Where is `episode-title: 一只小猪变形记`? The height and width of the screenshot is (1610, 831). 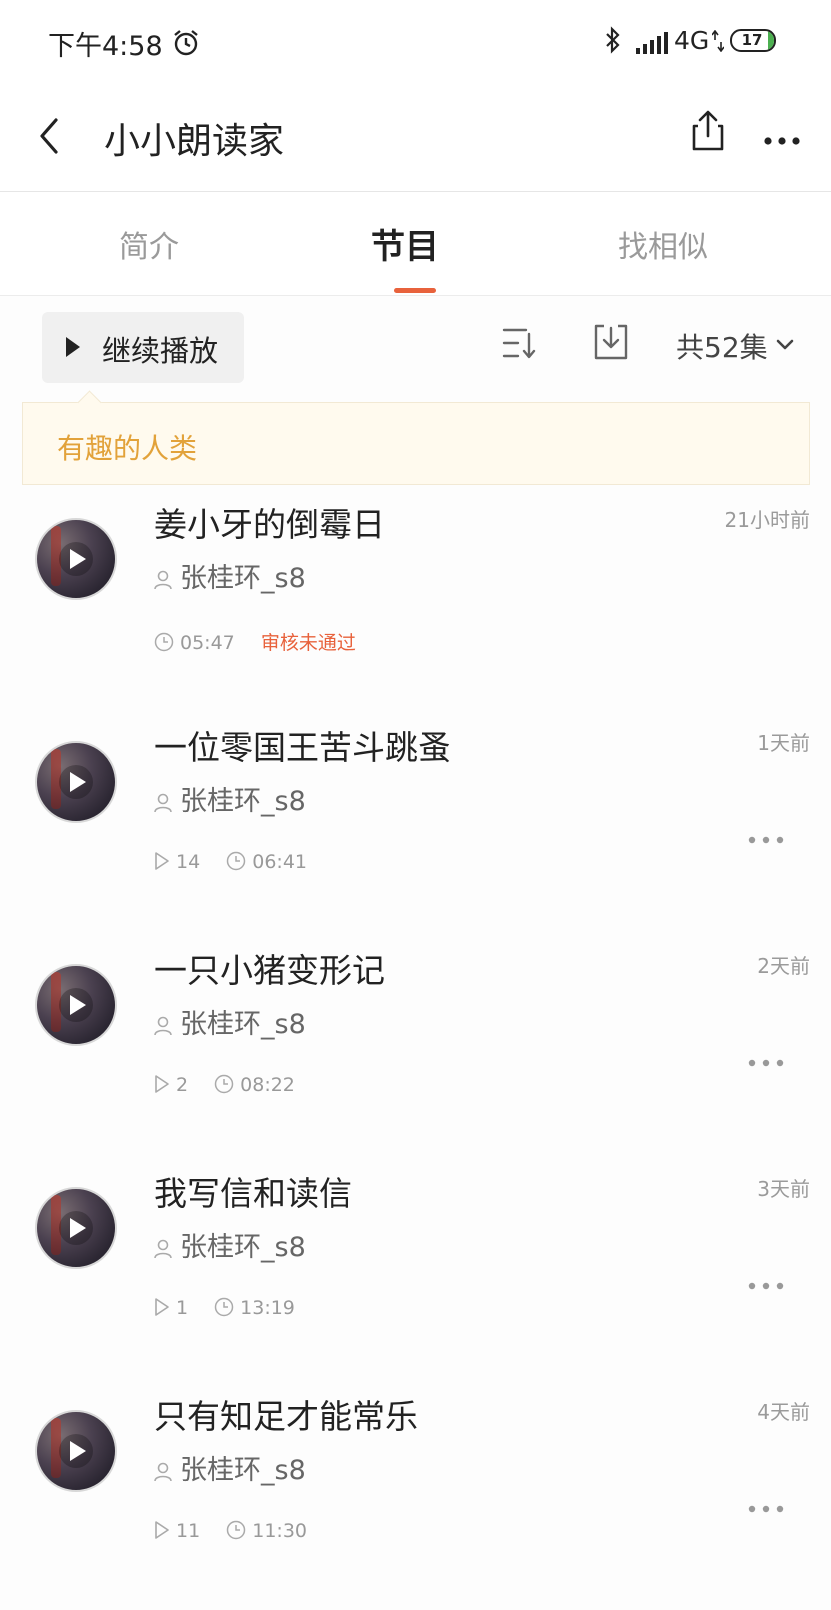
episode-title: 一只小猪变形记 is located at coordinates (269, 970).